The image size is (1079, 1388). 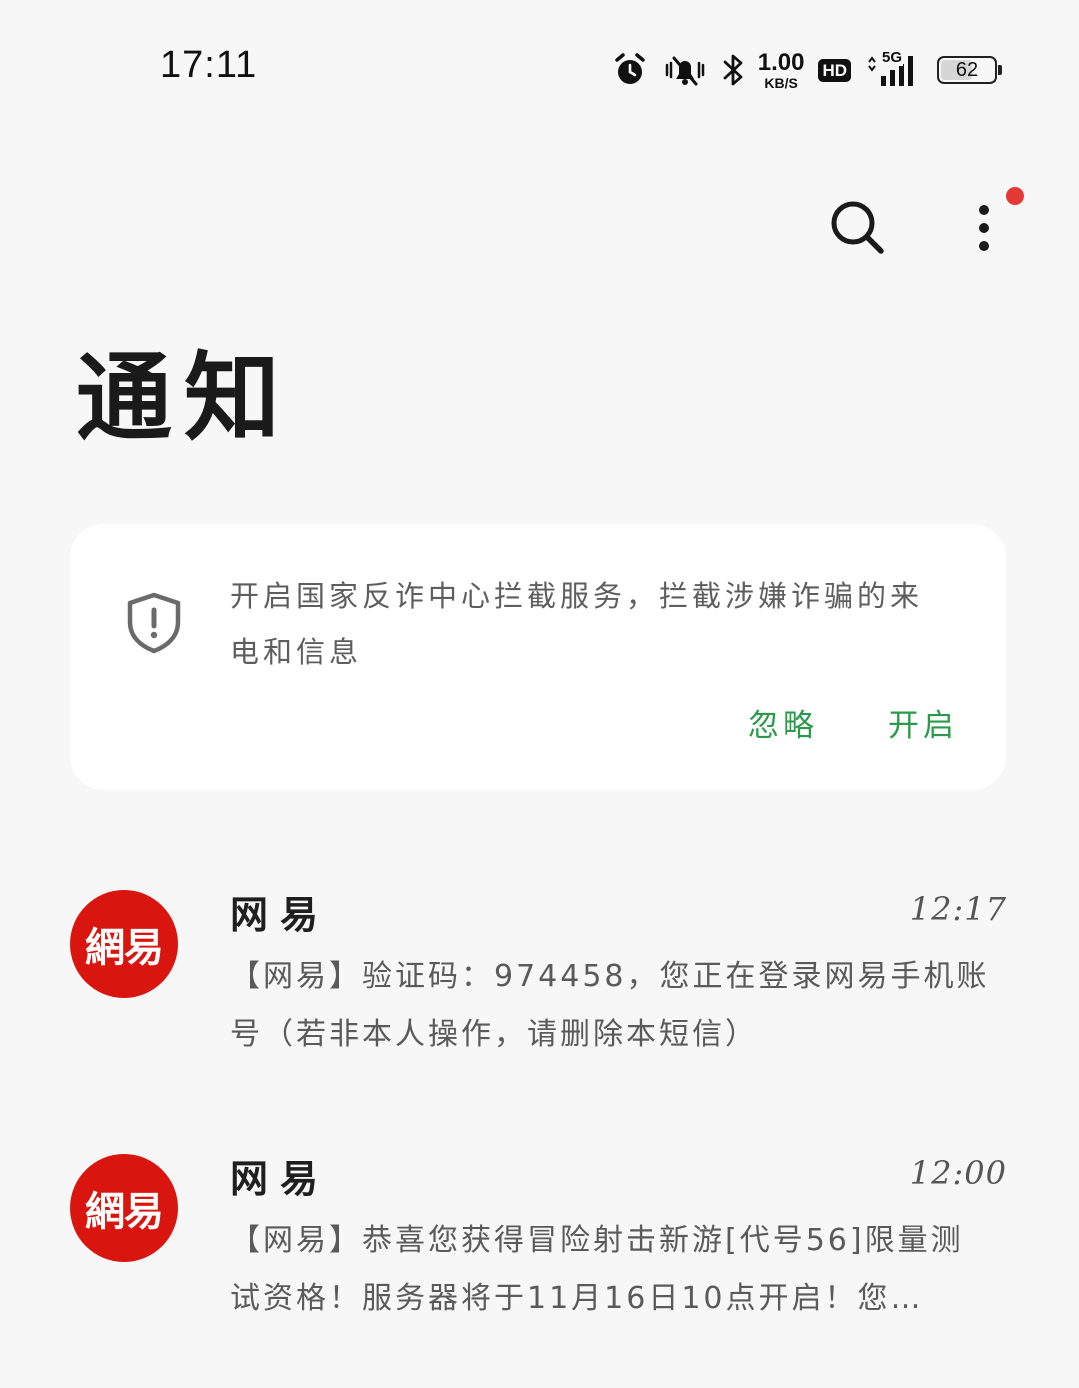 I want to click on battery-level: 62, so click(x=967, y=69).